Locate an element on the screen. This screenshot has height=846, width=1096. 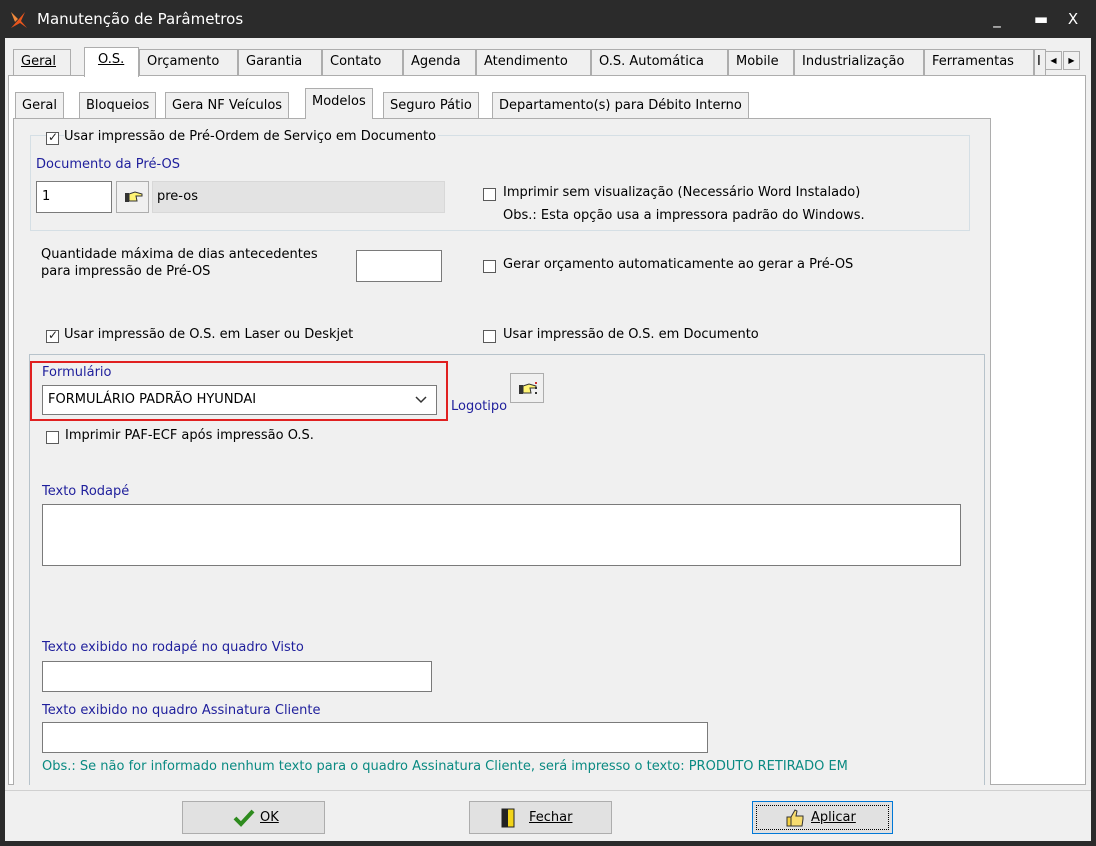
app-logo-icon is located at coordinates (19, 20).